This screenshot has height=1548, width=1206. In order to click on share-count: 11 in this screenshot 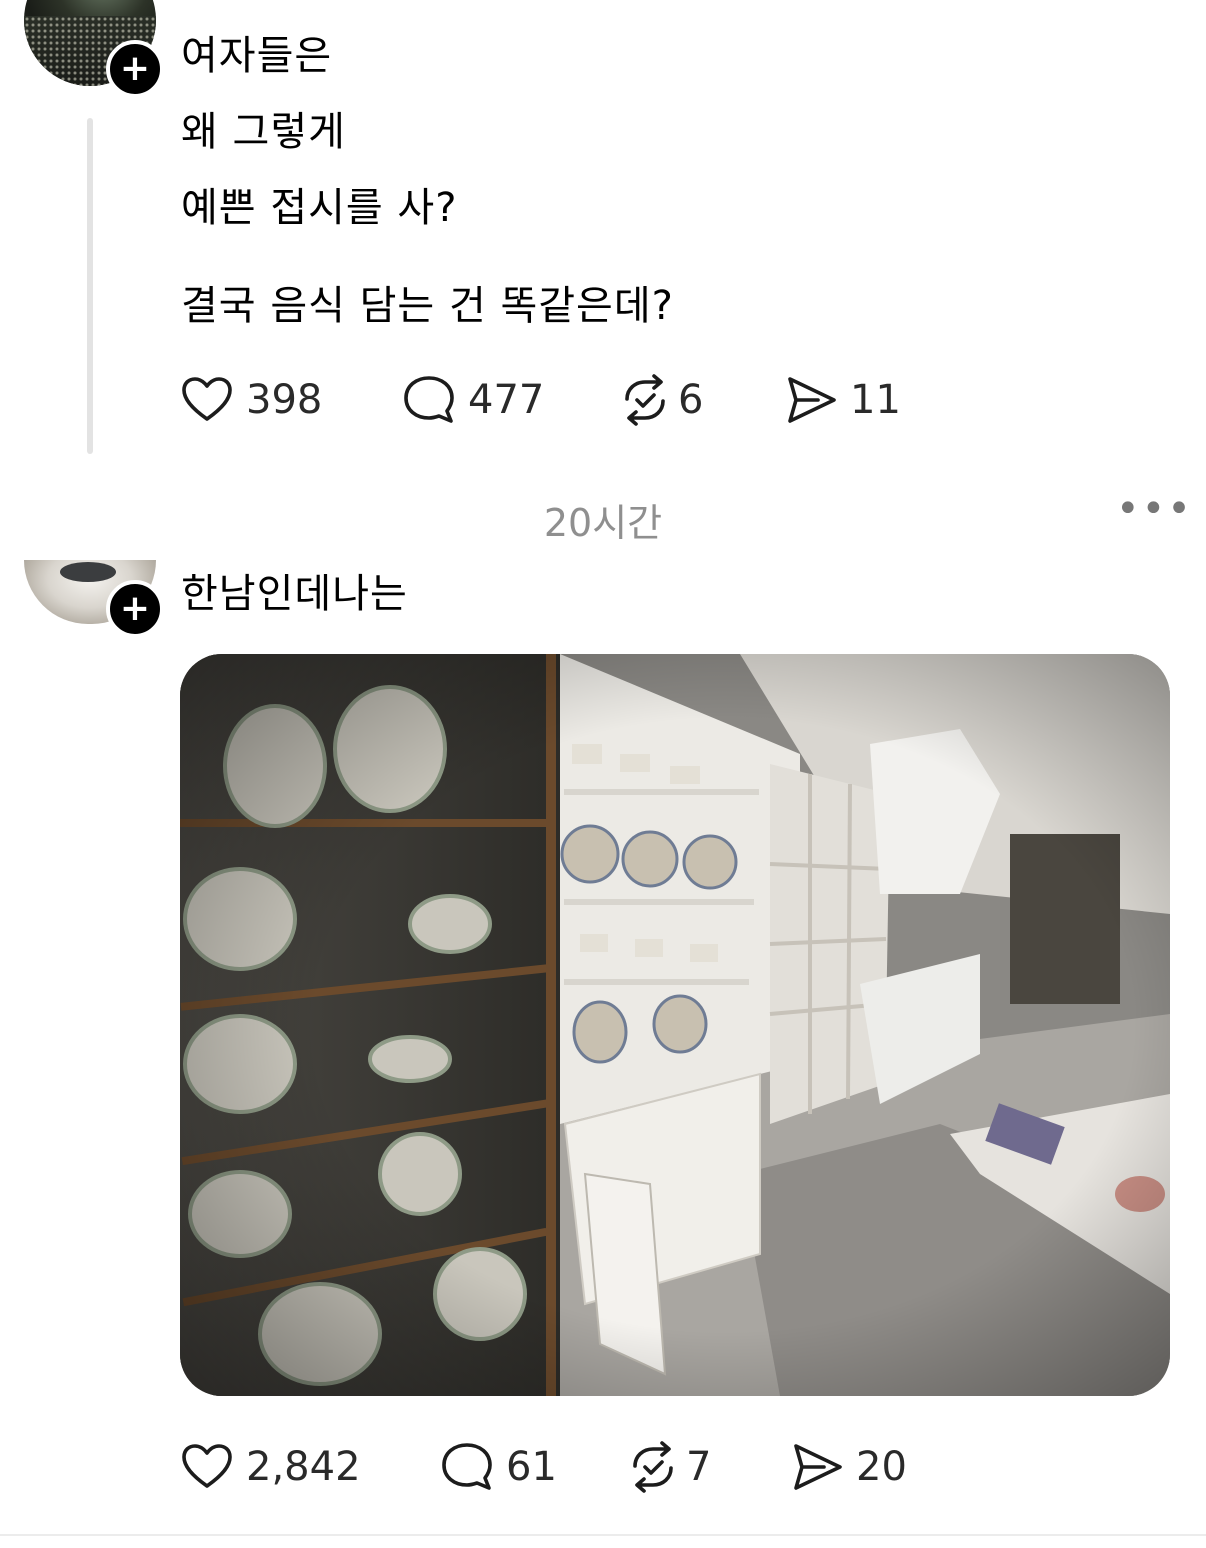, I will do `click(875, 400)`.